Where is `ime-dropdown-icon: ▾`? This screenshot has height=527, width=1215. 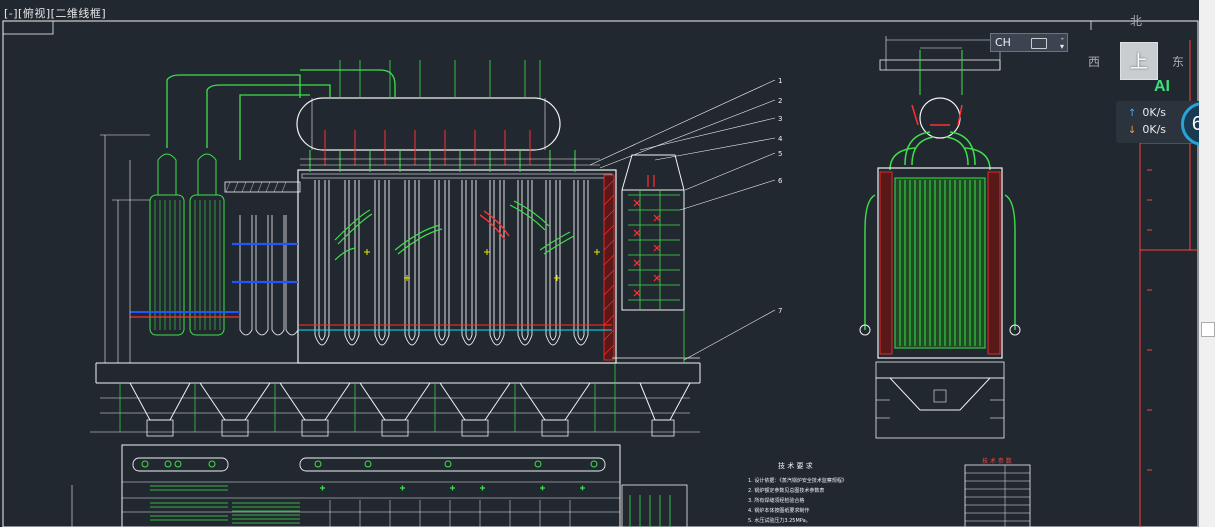 ime-dropdown-icon: ▾ is located at coordinates (1062, 47).